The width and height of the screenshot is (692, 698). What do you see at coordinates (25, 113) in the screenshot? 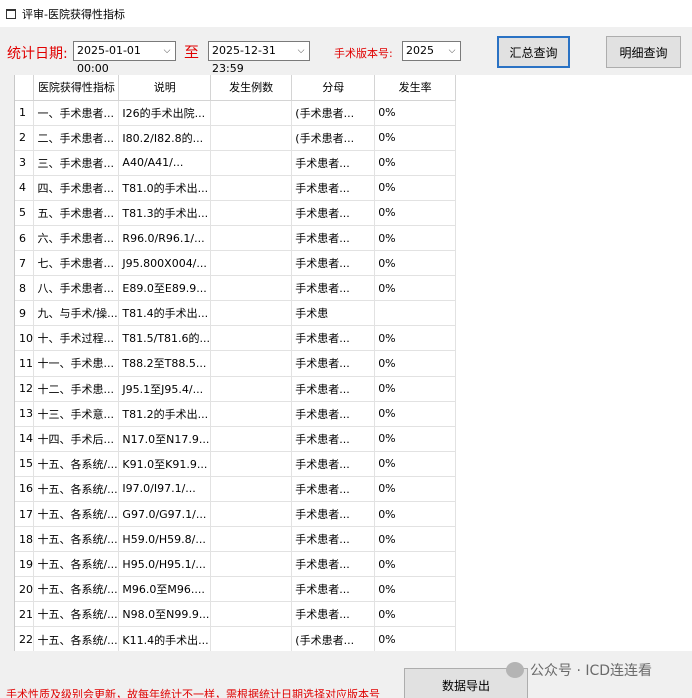
I see `row-number-cell: 1` at bounding box center [25, 113].